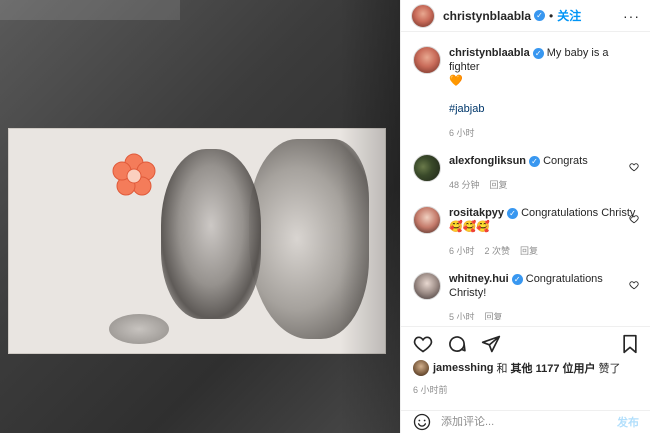 This screenshot has height=433, width=650. I want to click on caption-username: christynblaabla, so click(489, 53).